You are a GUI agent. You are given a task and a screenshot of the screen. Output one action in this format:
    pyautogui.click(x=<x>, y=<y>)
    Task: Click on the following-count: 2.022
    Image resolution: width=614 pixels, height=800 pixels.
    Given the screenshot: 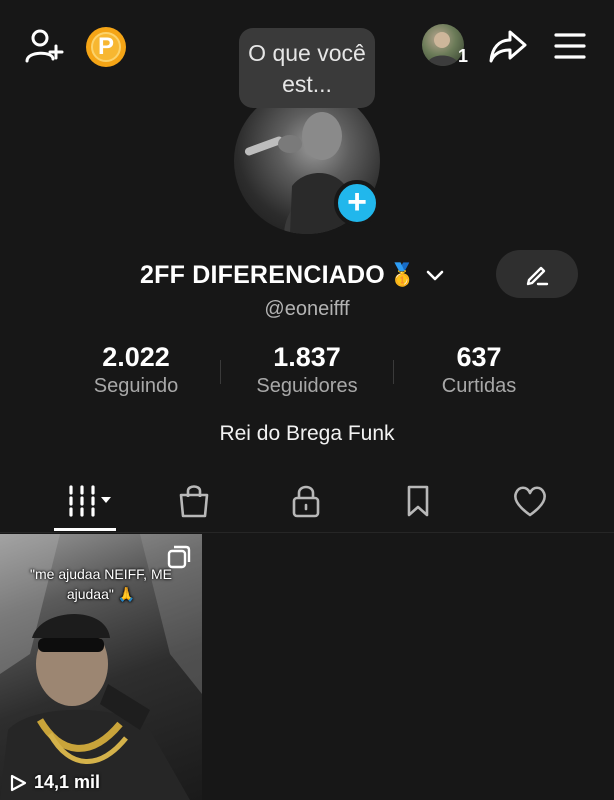 What is the action you would take?
    pyautogui.click(x=136, y=357)
    